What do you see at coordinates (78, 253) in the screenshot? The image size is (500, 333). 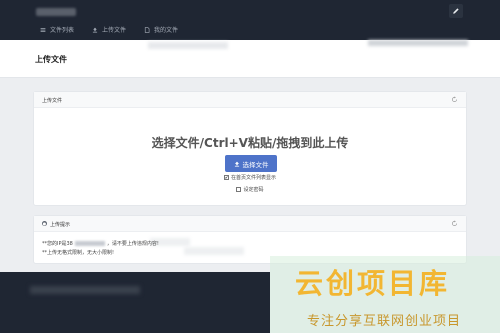 I see `tip-limit-line: **上传无格式限制，无大小限制!` at bounding box center [78, 253].